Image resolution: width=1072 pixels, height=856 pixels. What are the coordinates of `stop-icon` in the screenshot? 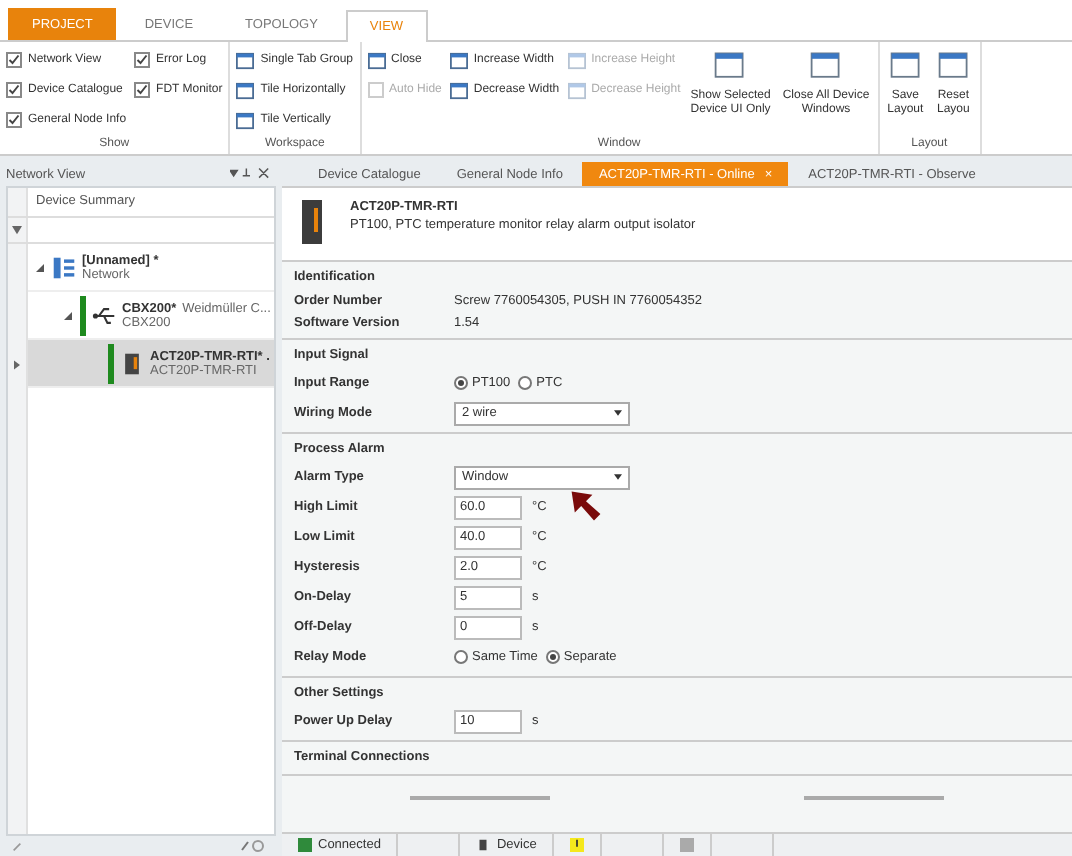 It's located at (687, 845).